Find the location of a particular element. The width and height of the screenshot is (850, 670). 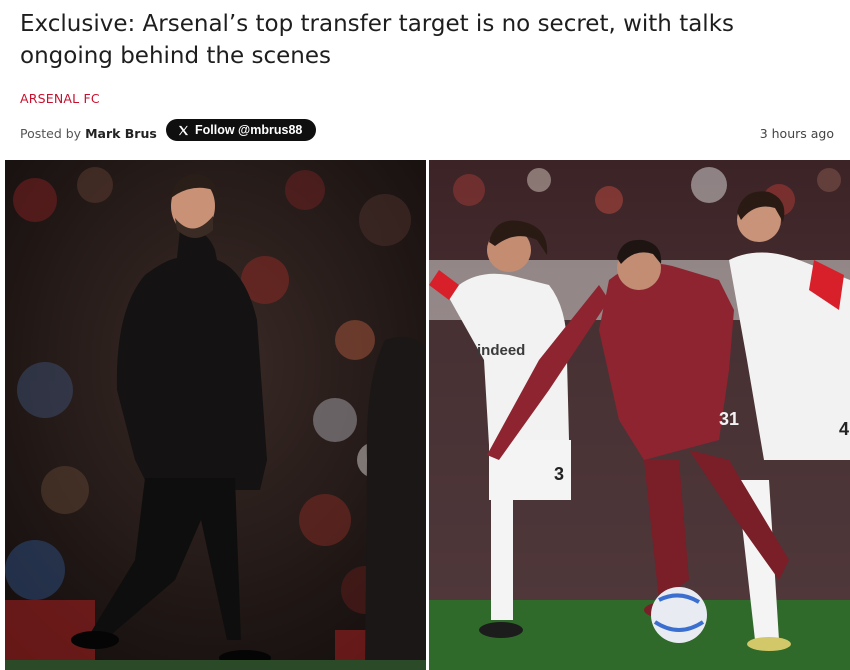

x-logo-icon is located at coordinates (183, 130).